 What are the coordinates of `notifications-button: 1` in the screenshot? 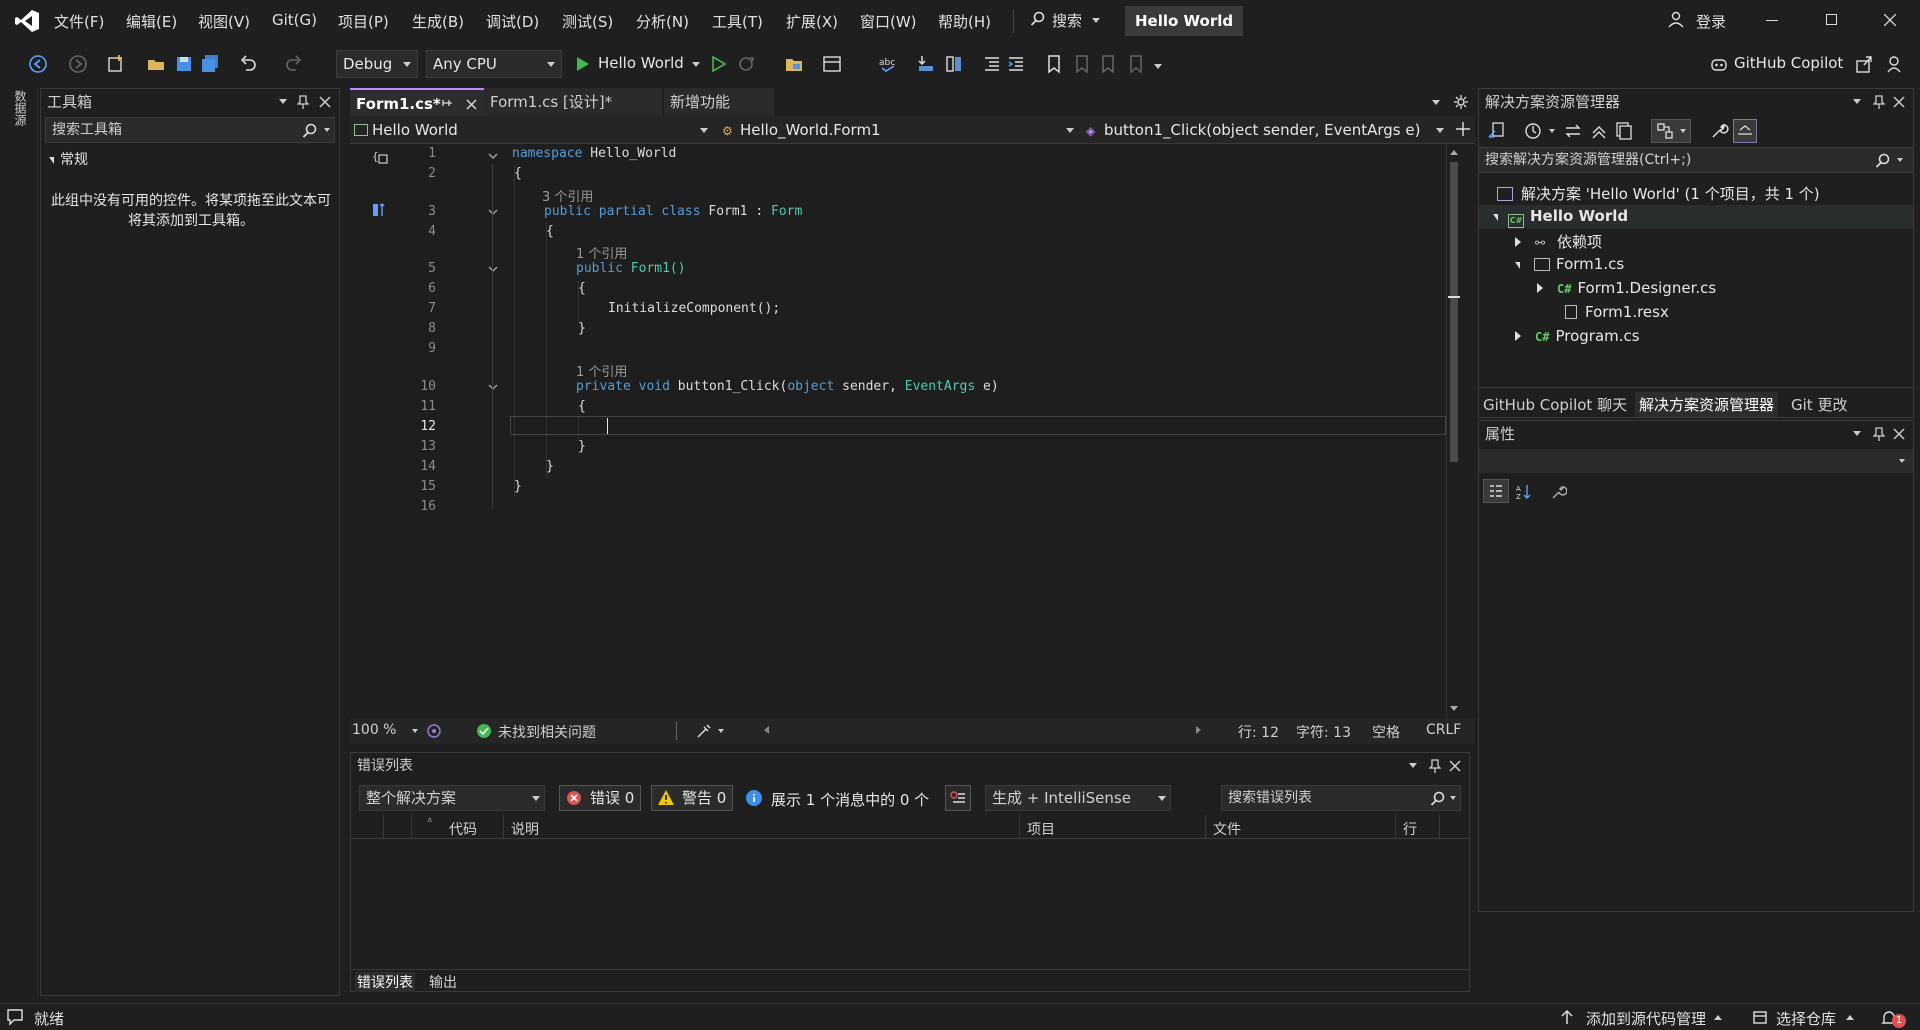 It's located at (1895, 1018).